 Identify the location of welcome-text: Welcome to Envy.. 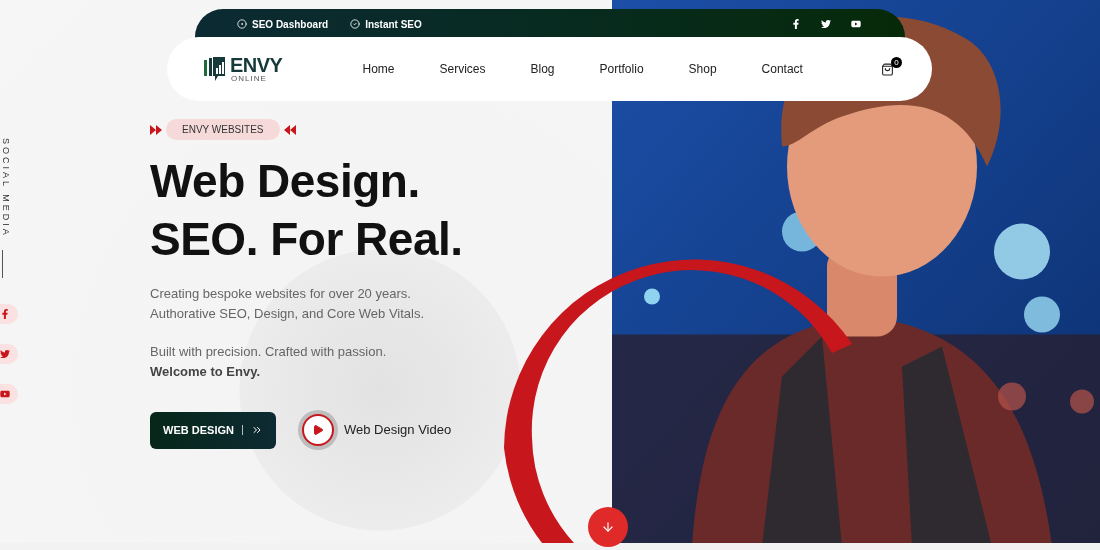
(206, 372).